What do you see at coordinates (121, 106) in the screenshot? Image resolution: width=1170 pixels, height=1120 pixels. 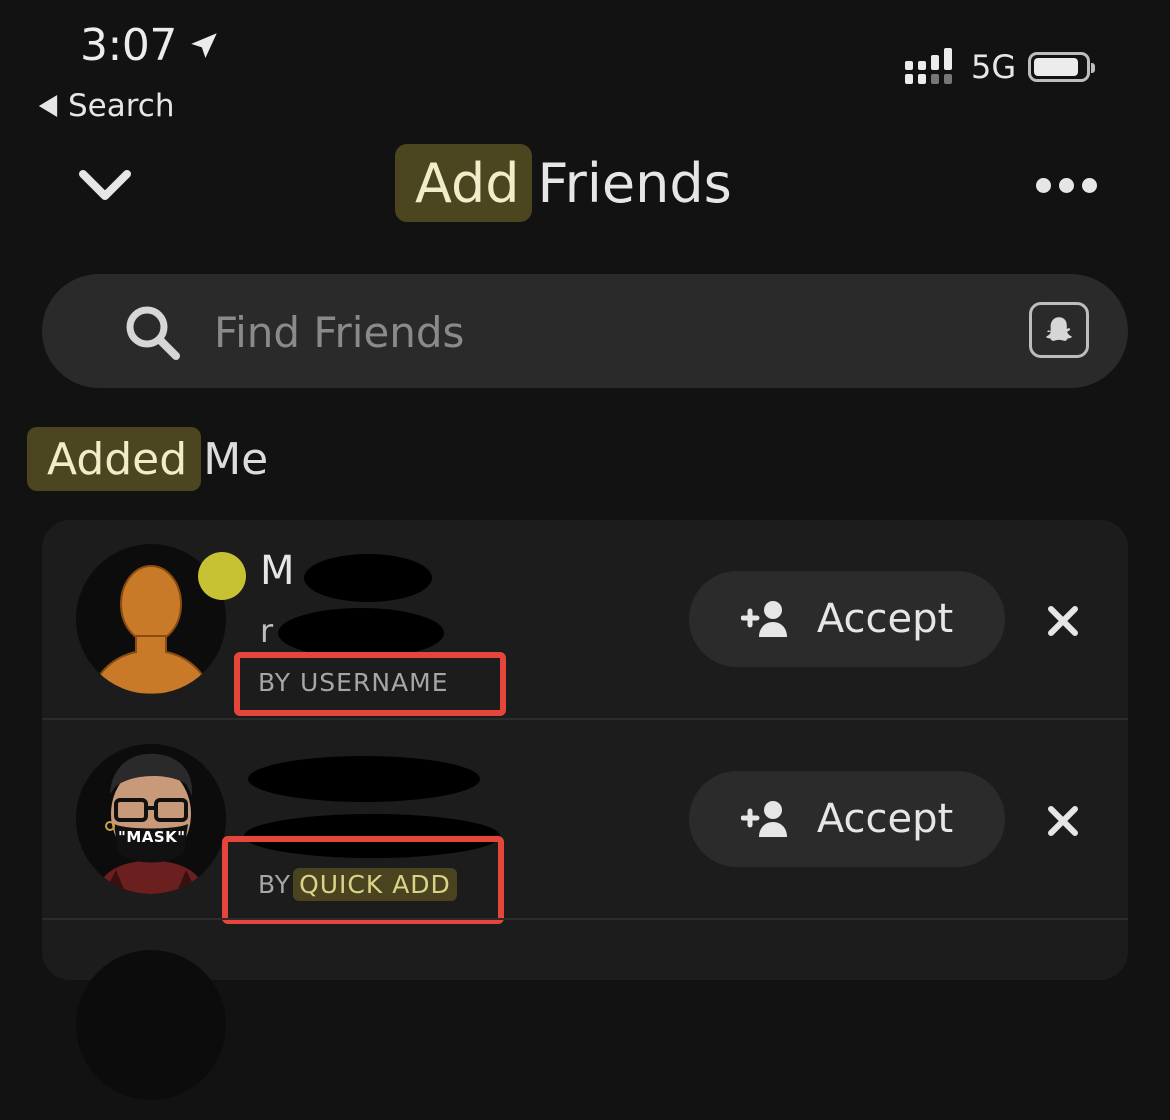 I see `back-label: Search` at bounding box center [121, 106].